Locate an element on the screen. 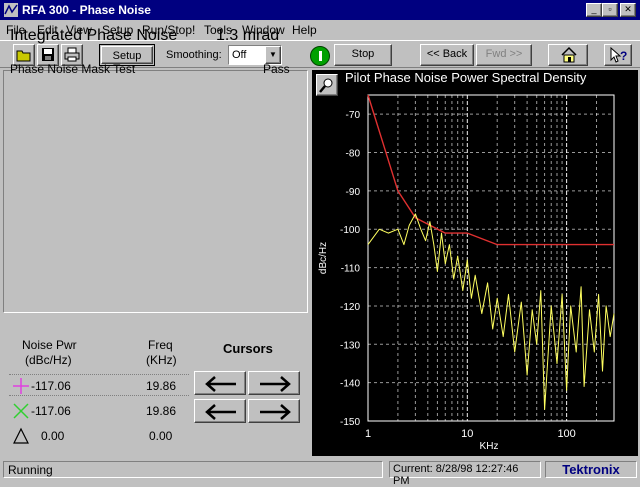 This screenshot has width=640, height=487. status-text: Running is located at coordinates (193, 469).